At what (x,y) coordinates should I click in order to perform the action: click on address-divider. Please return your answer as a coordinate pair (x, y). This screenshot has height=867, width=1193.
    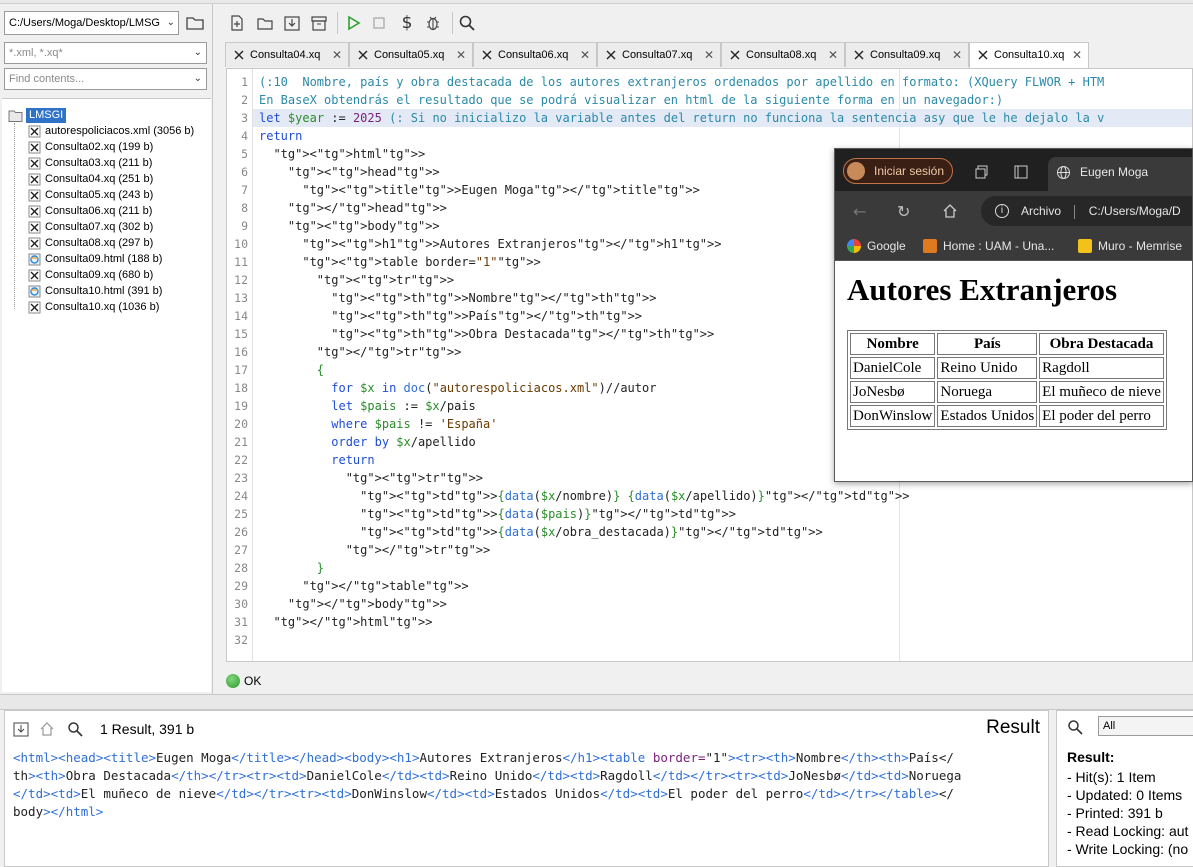
    Looking at the image, I should click on (1075, 211).